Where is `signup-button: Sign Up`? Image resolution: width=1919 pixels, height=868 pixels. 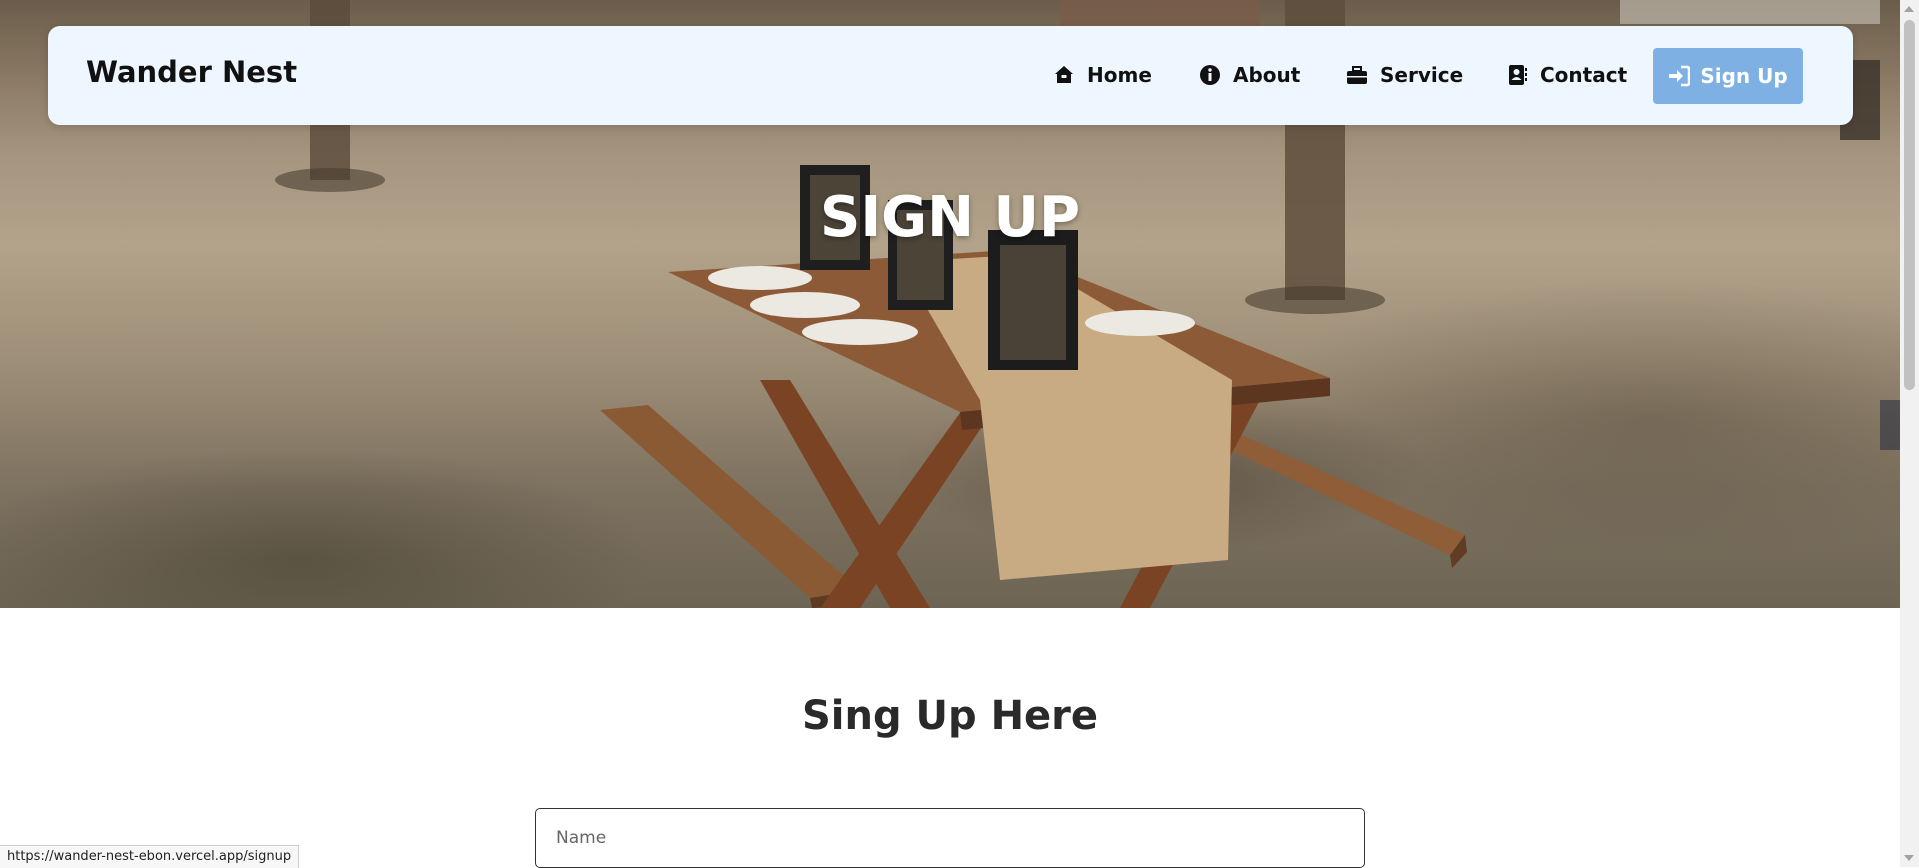 signup-button: Sign Up is located at coordinates (1728, 76).